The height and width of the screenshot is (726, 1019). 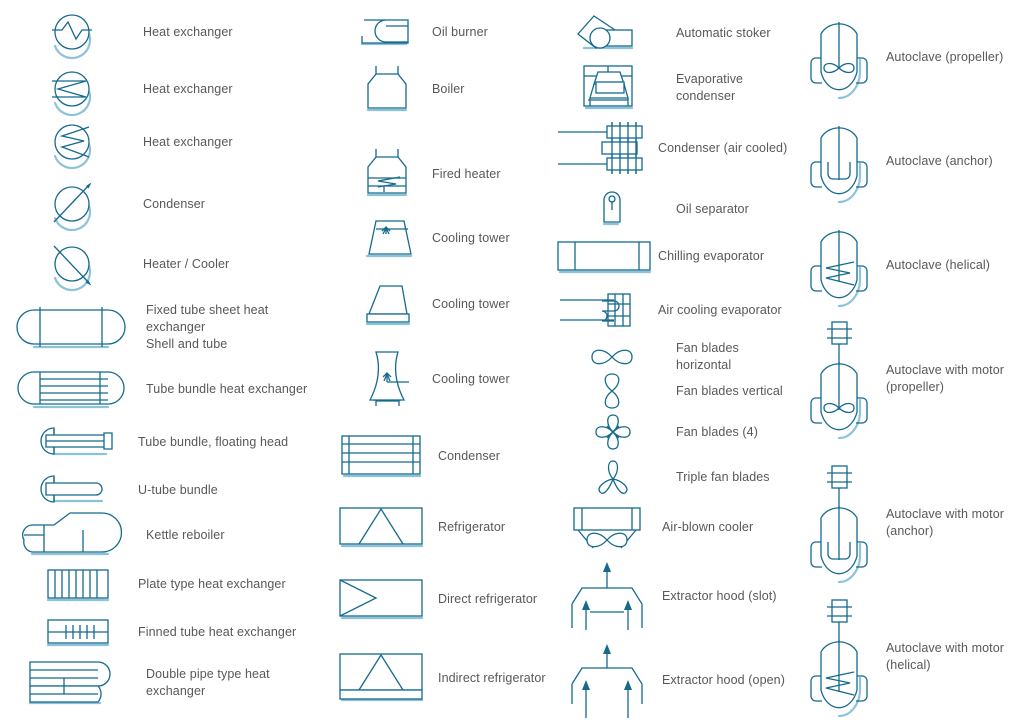 I want to click on symbol-item: Autoclave (helical), so click(x=909, y=265).